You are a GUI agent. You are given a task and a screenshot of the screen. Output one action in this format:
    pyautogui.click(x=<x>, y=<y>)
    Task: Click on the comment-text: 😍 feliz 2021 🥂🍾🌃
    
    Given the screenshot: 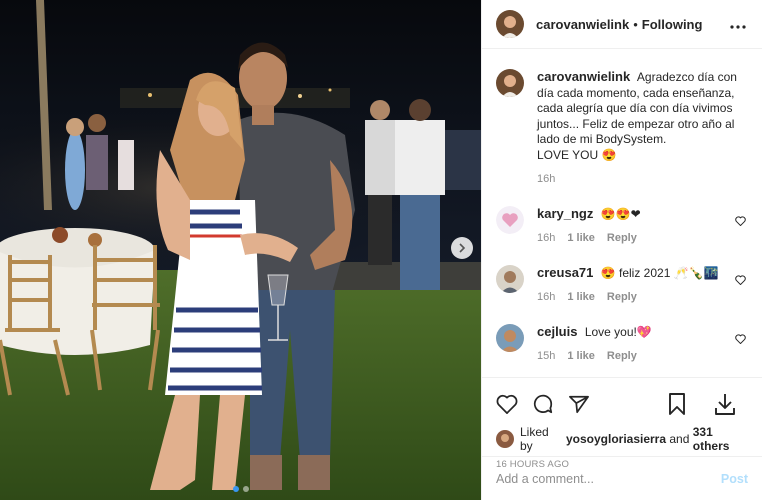 What is the action you would take?
    pyautogui.click(x=659, y=273)
    